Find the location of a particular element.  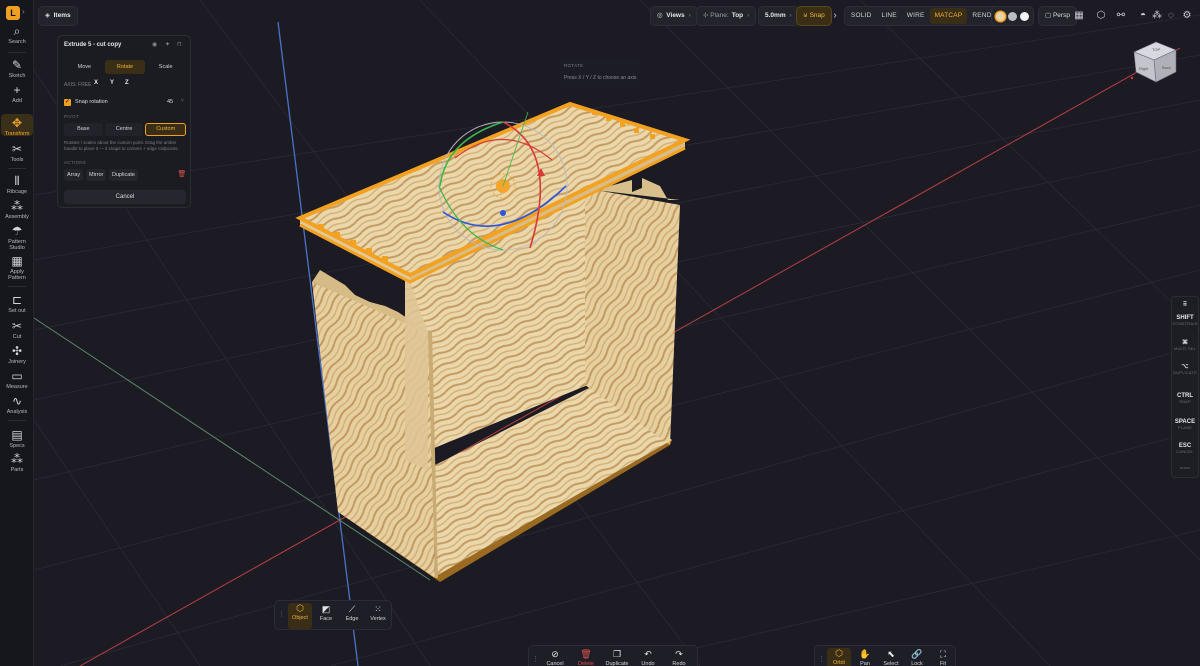

sketch-icon: ✎ is located at coordinates (17, 65).